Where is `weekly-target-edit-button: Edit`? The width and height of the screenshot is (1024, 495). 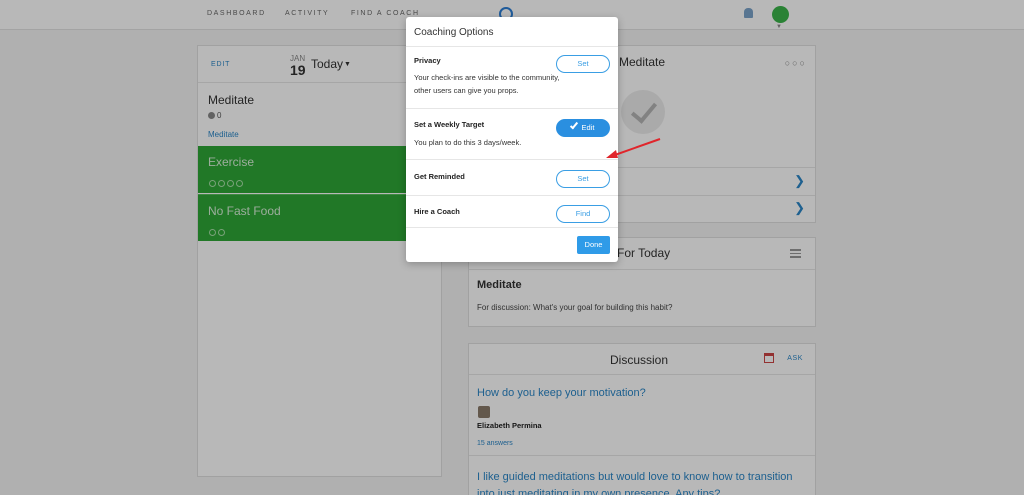
weekly-target-edit-button: Edit is located at coordinates (583, 128).